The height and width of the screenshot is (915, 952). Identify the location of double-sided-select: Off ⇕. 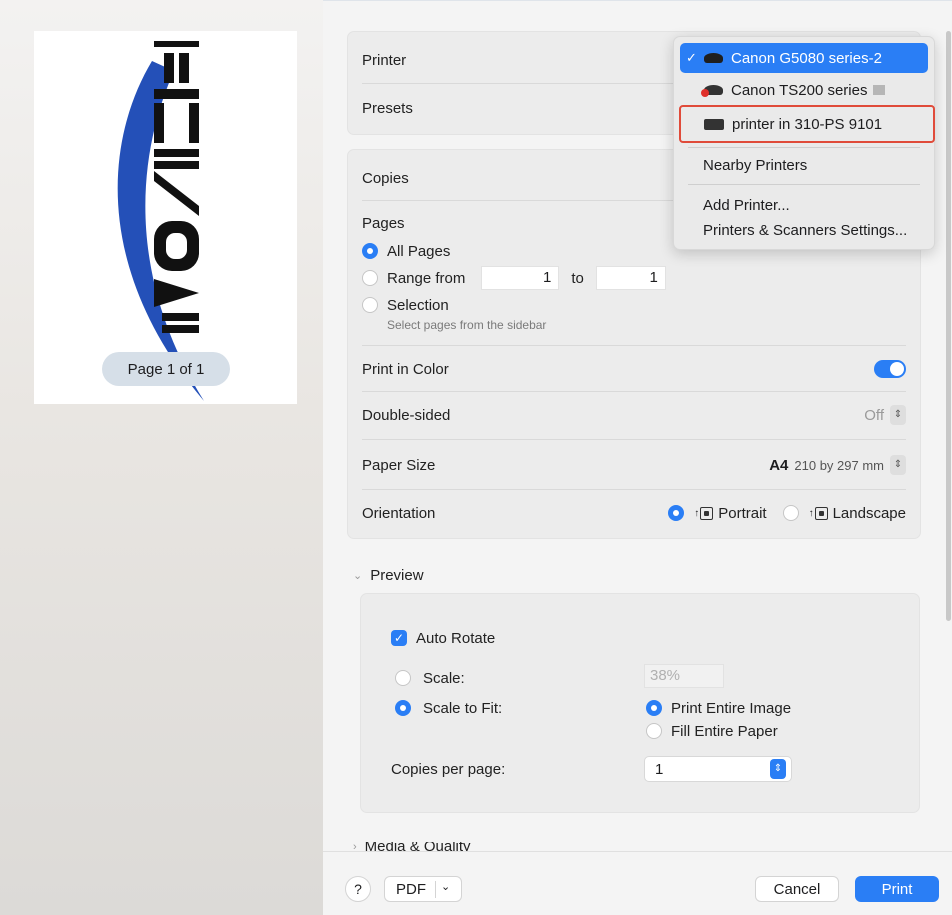
(885, 415).